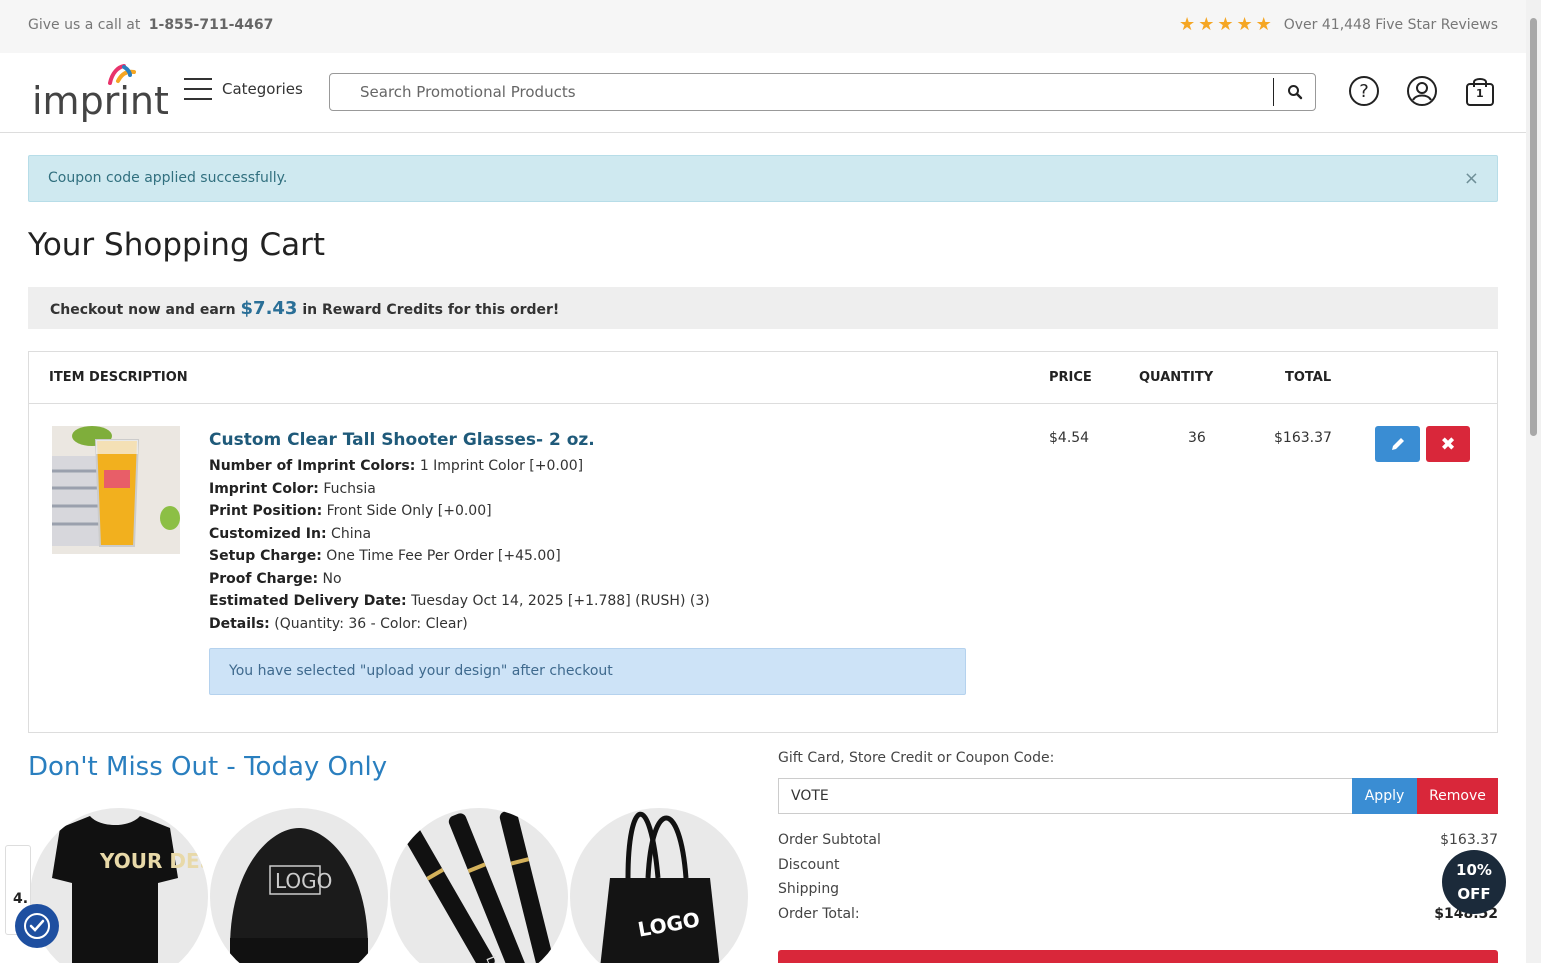  What do you see at coordinates (819, 914) in the screenshot?
I see `total-label: Order Total:` at bounding box center [819, 914].